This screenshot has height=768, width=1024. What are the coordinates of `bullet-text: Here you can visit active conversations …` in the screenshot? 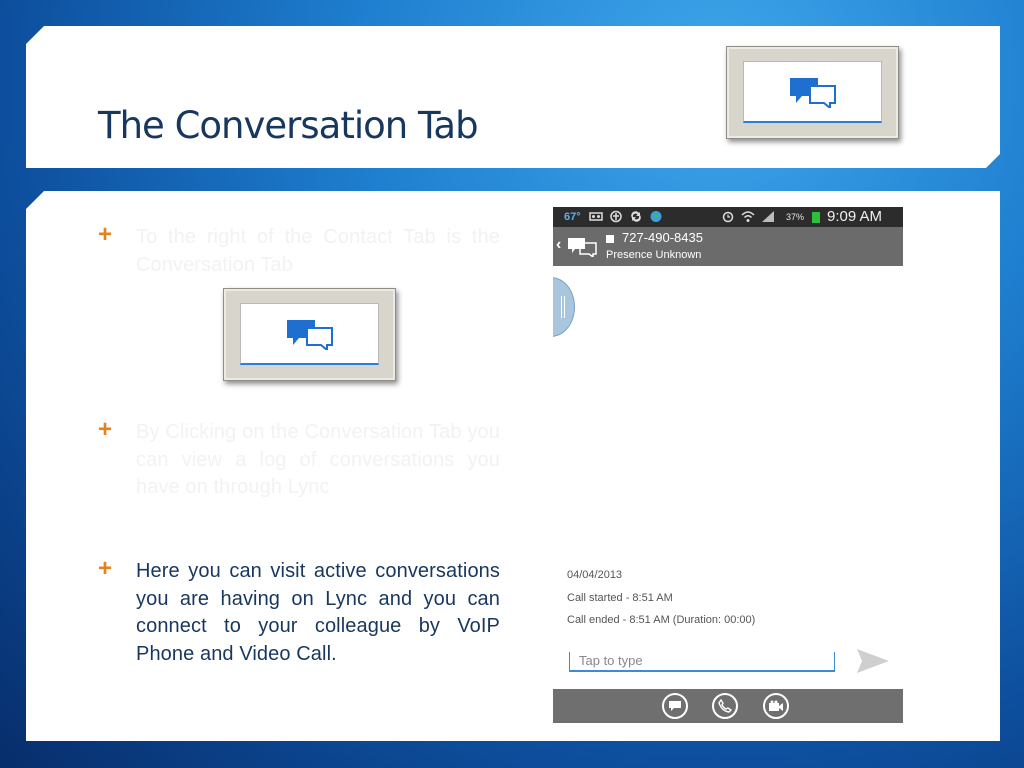 It's located at (318, 612).